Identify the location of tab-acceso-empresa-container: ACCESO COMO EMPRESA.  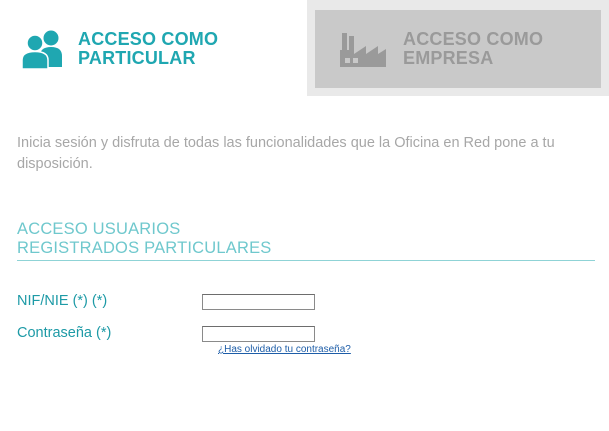
(458, 48).